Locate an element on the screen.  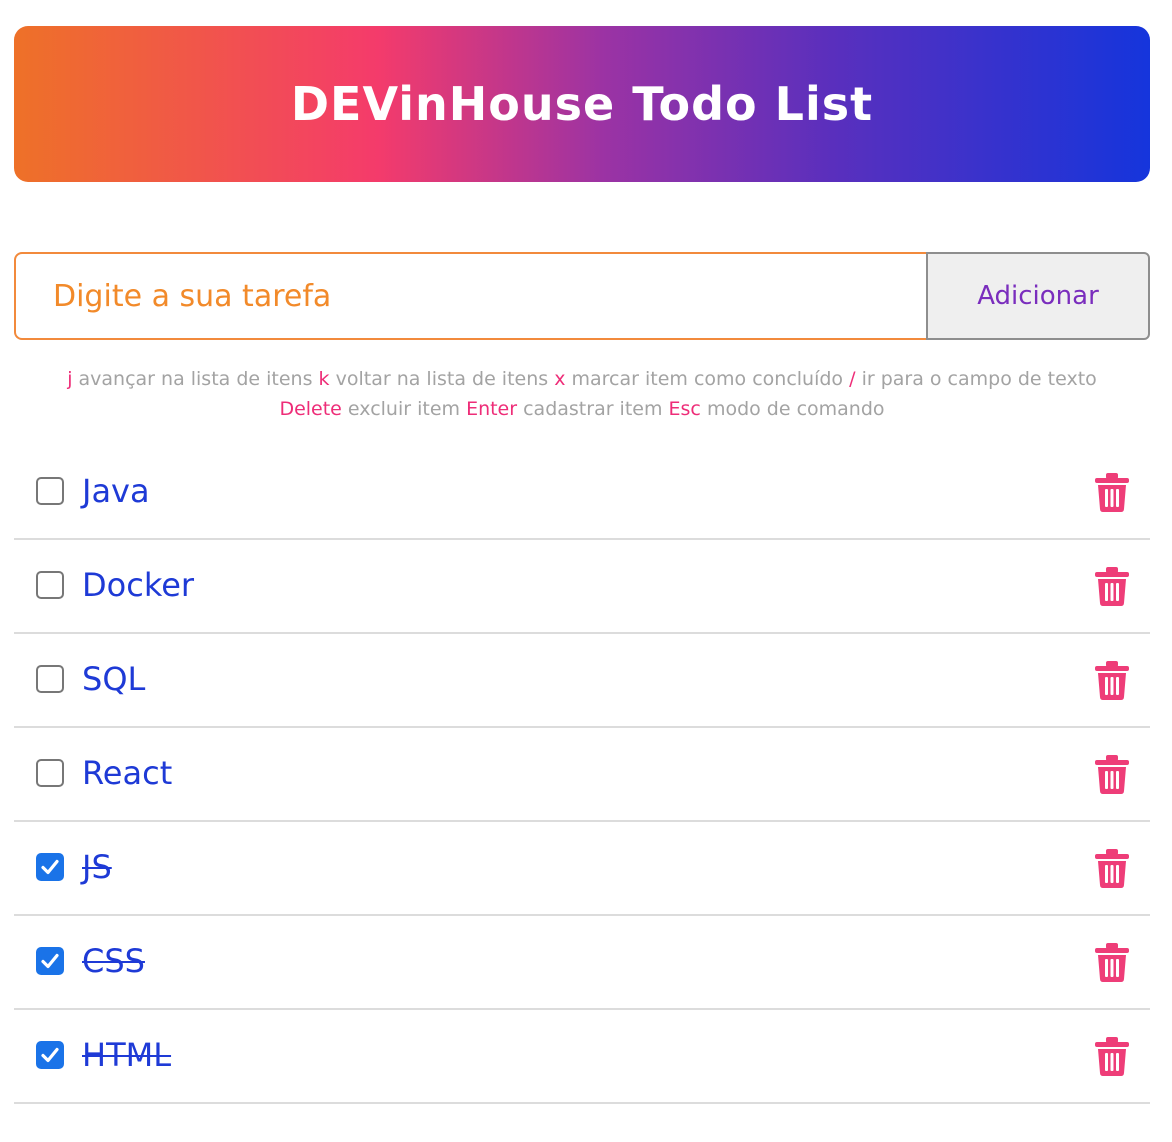
todo-label: HTML is located at coordinates (126, 1055).